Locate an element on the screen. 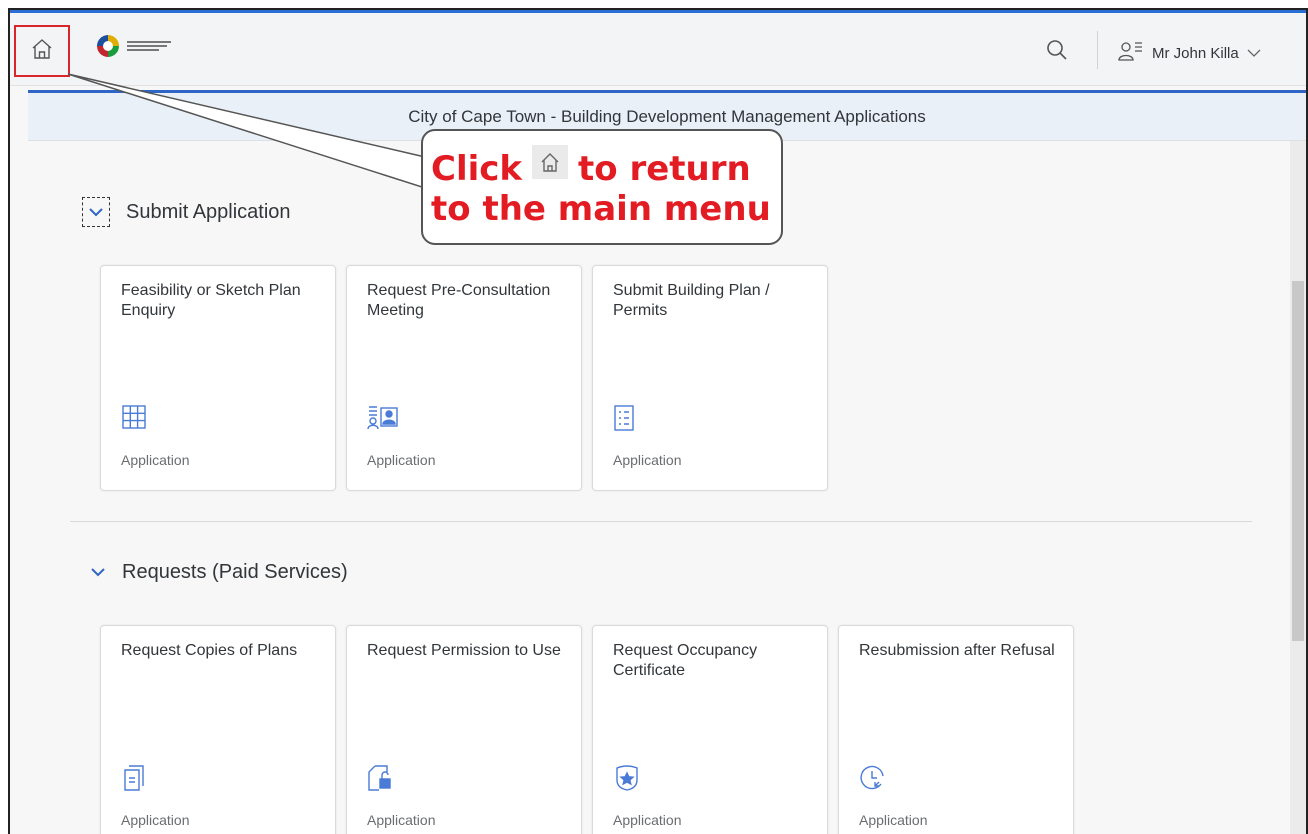  city-logo is located at coordinates (134, 46).